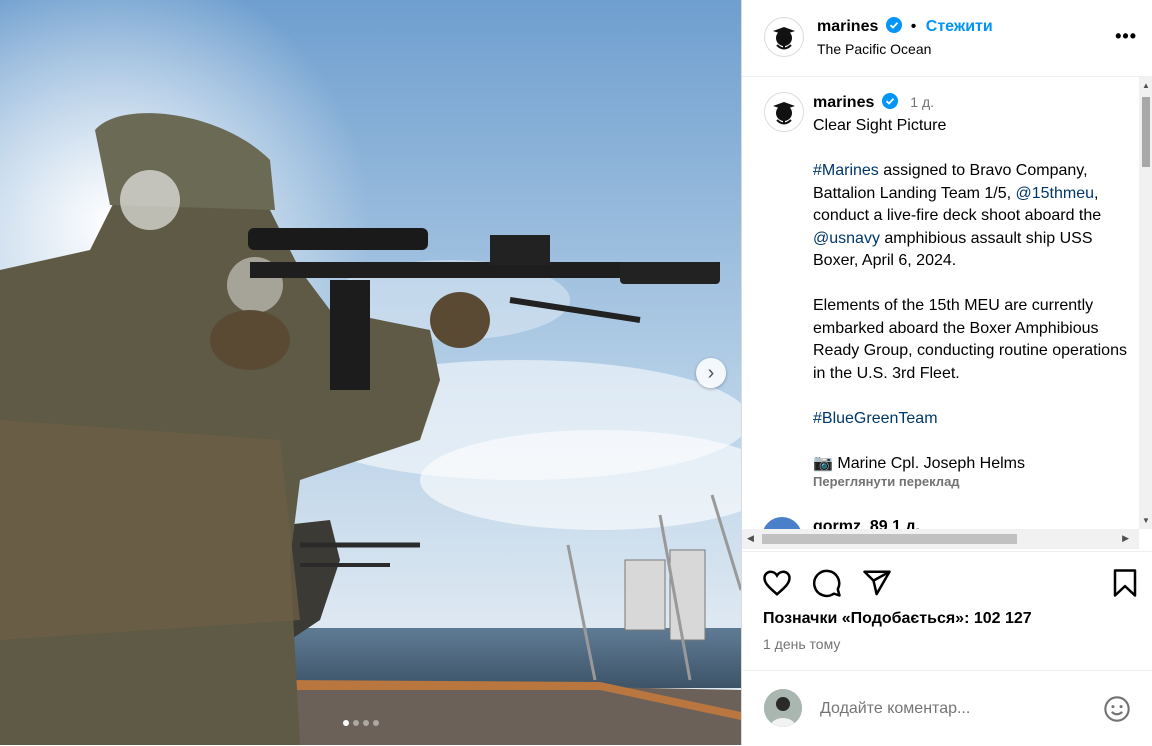  Describe the element at coordinates (959, 26) in the screenshot. I see `follow-button: Стежити` at that location.